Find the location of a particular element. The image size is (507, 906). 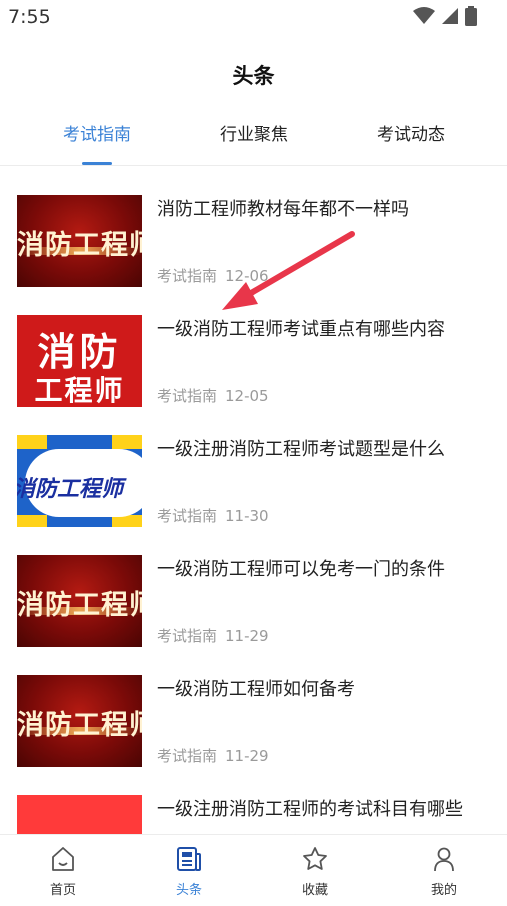

article-meta: 考试指南 12-05 is located at coordinates (213, 395).